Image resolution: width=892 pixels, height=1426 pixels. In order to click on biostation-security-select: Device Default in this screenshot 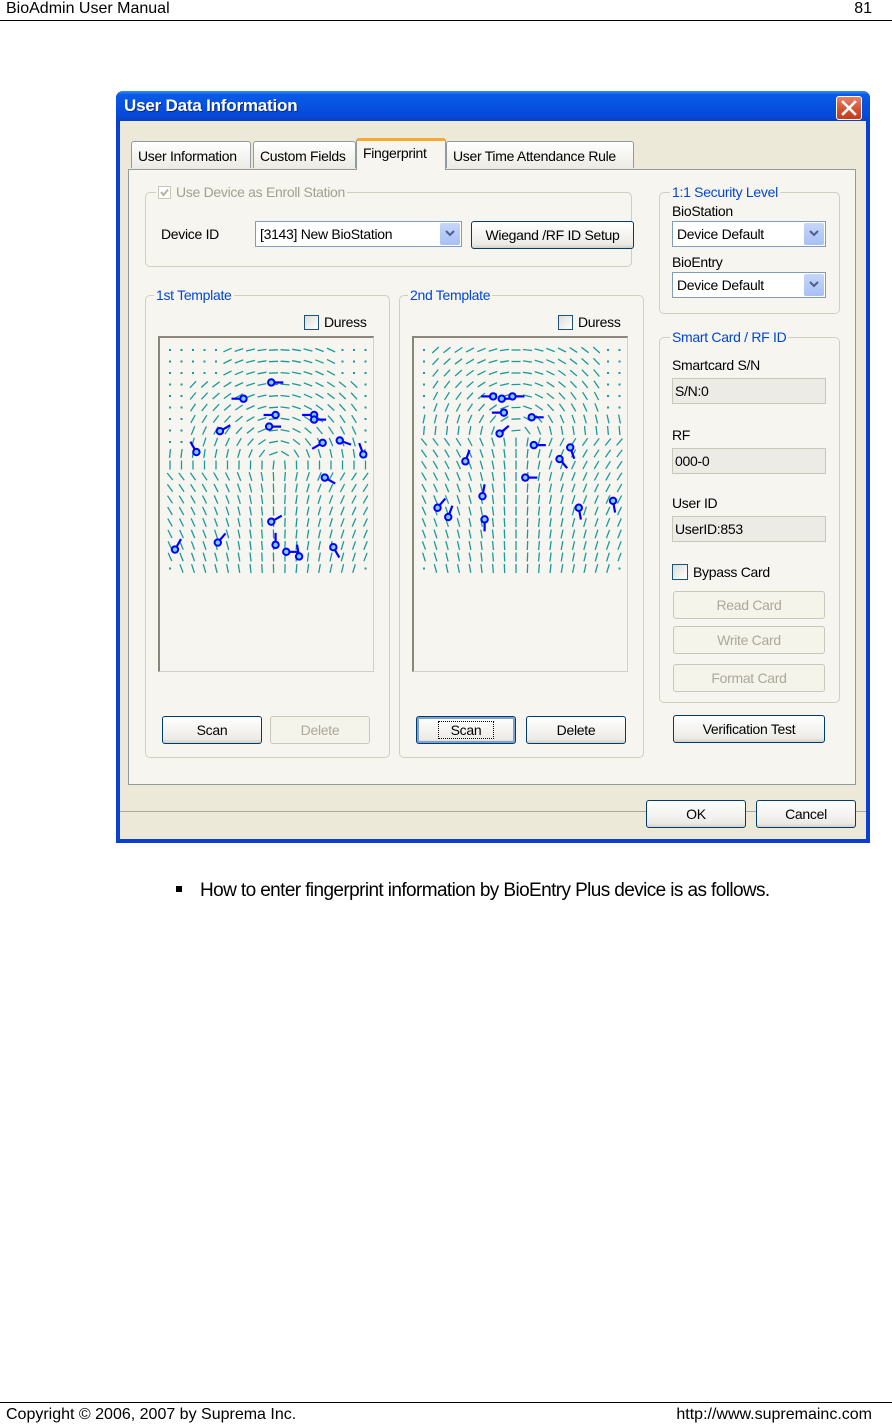, I will do `click(749, 234)`.